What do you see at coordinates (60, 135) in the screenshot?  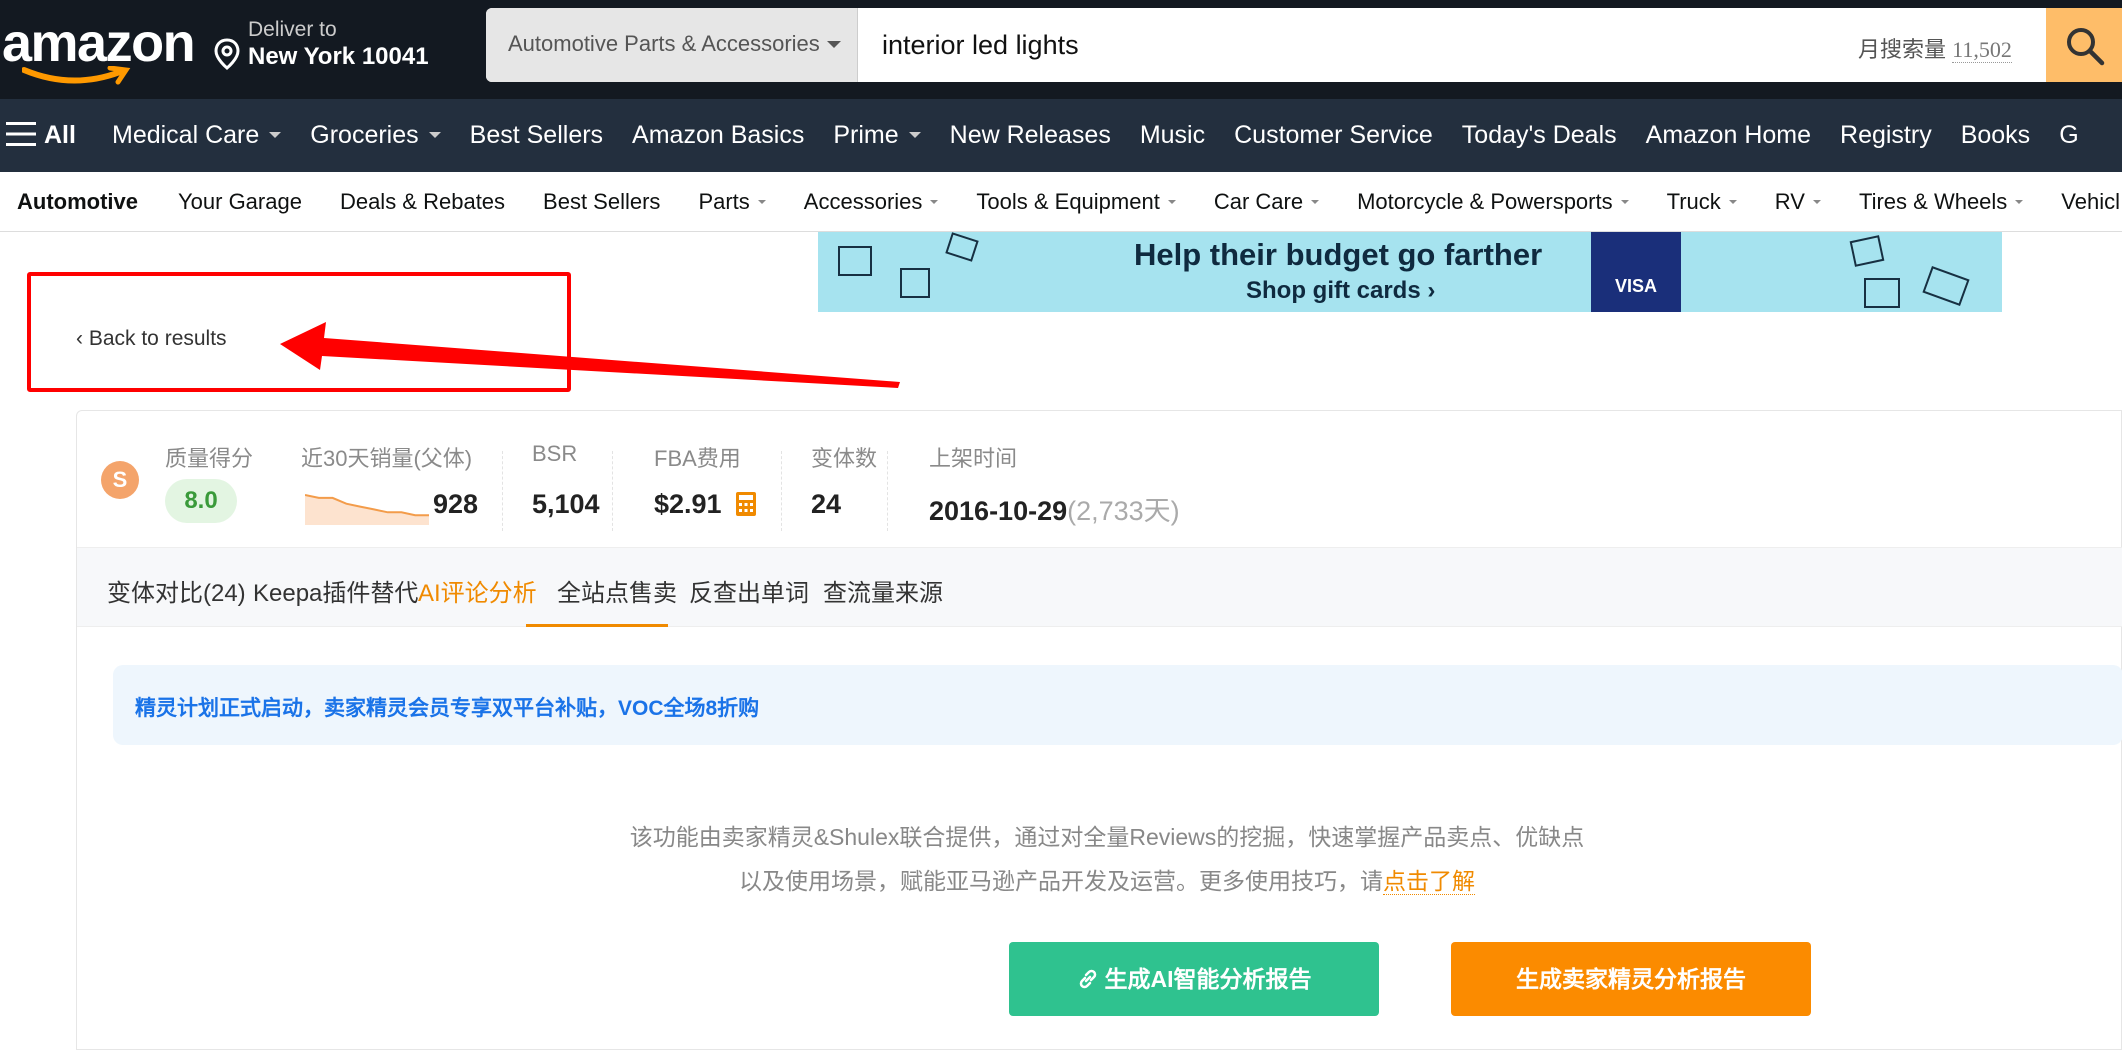 I see `all-label: All` at bounding box center [60, 135].